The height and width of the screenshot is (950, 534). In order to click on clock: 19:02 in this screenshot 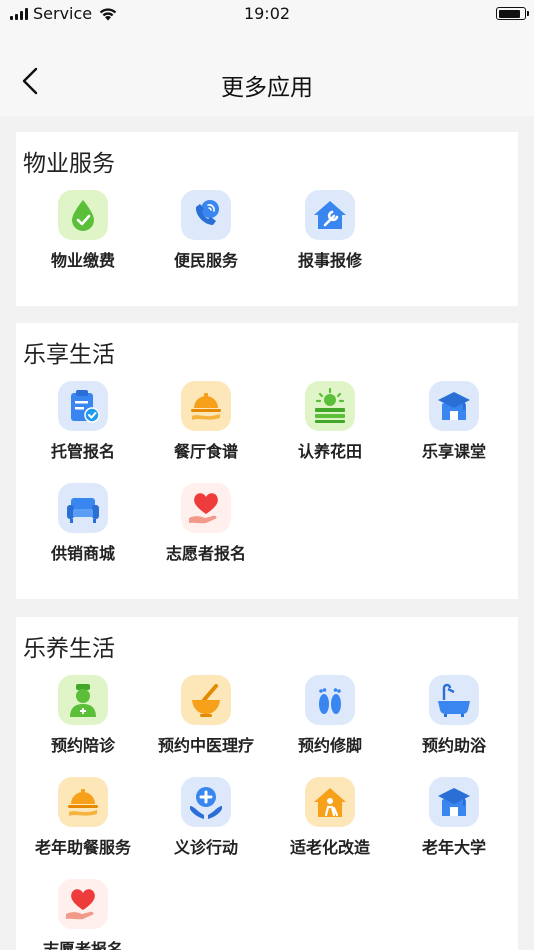, I will do `click(267, 13)`.